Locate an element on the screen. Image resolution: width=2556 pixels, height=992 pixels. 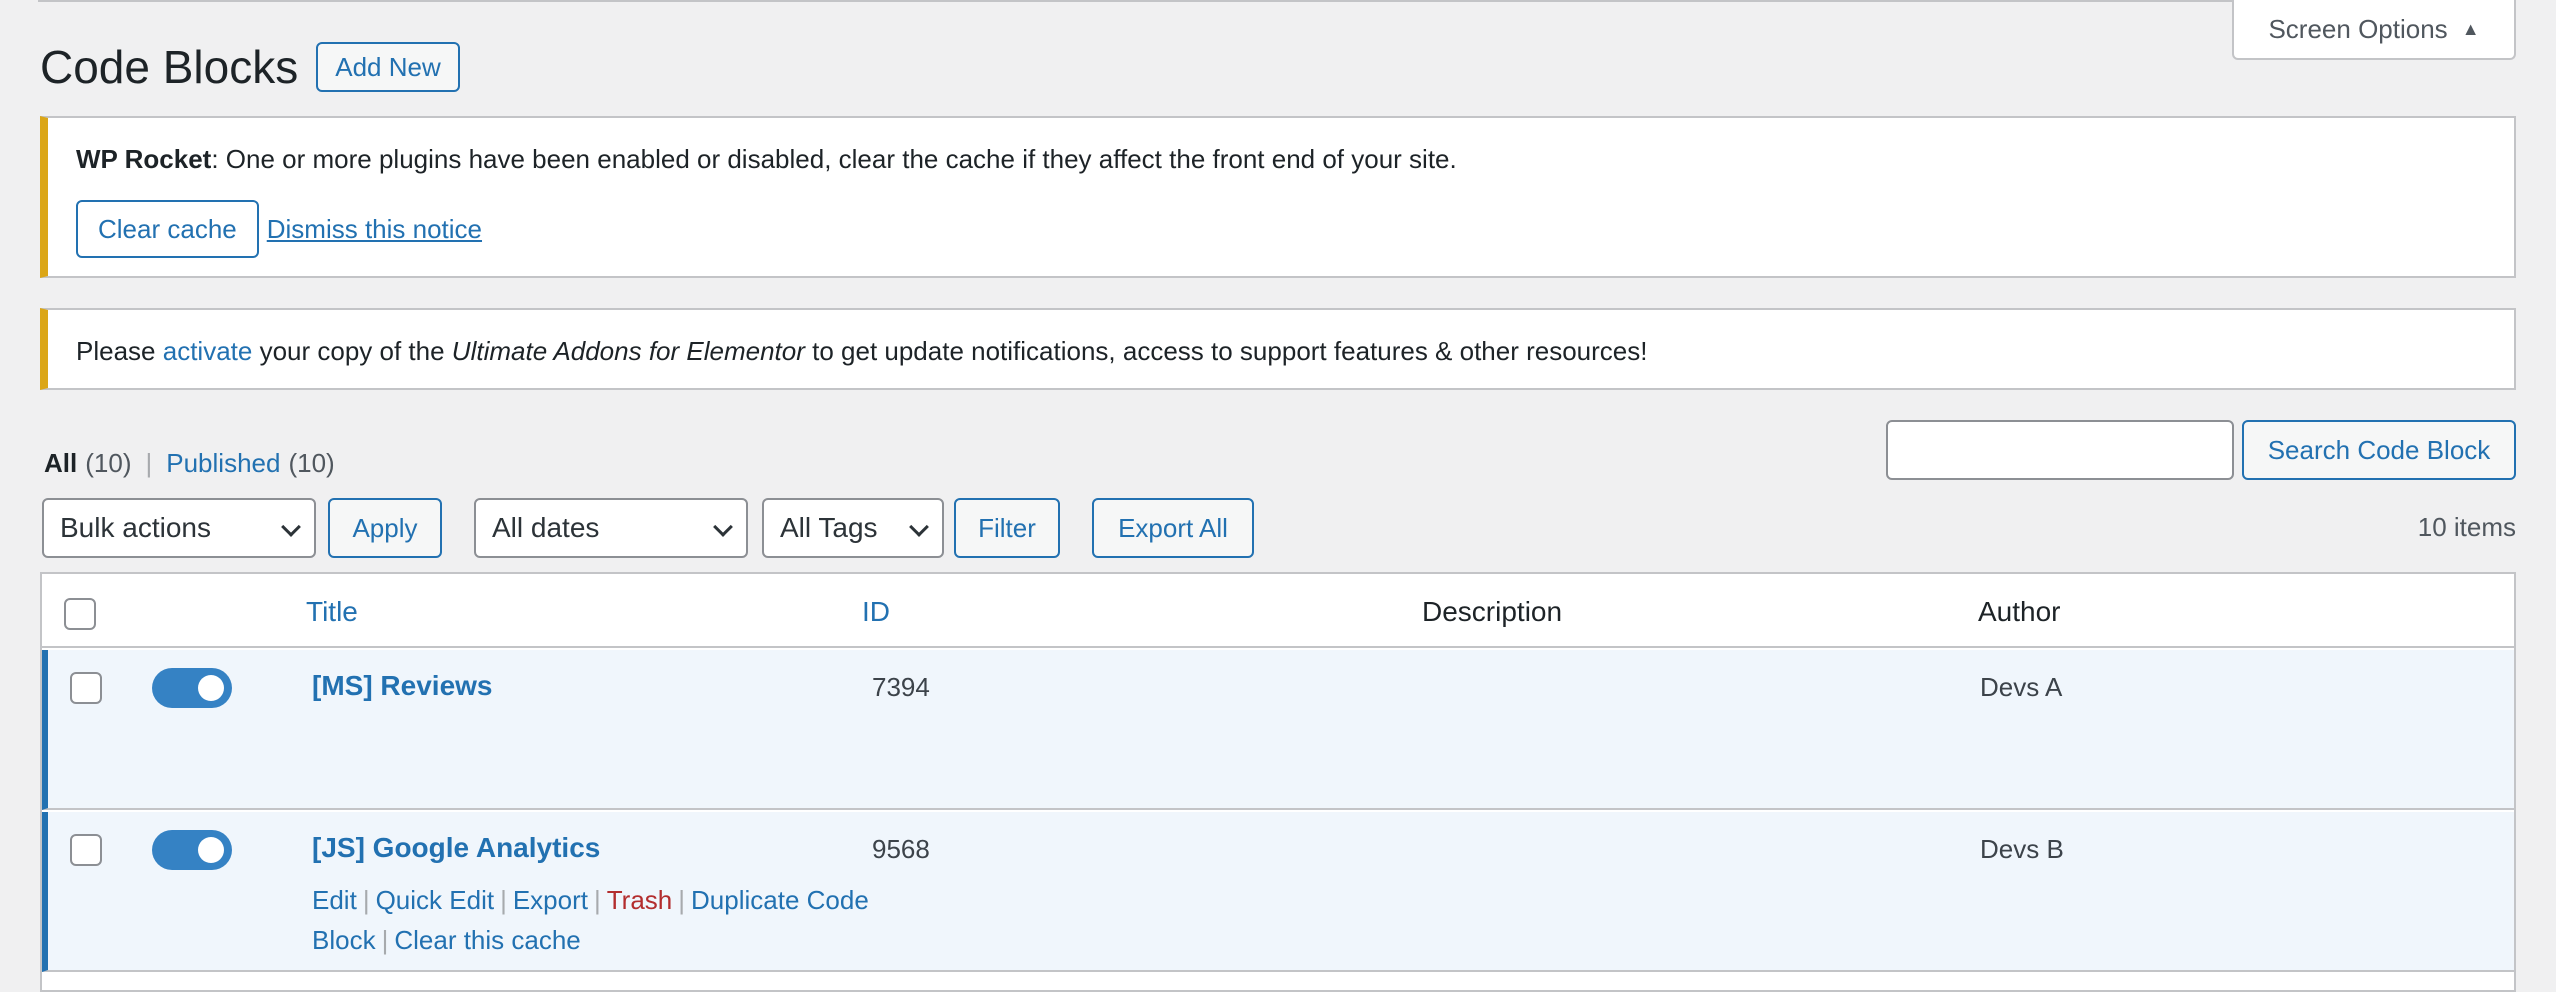
row-title-link: [MS] Reviews is located at coordinates (402, 686).